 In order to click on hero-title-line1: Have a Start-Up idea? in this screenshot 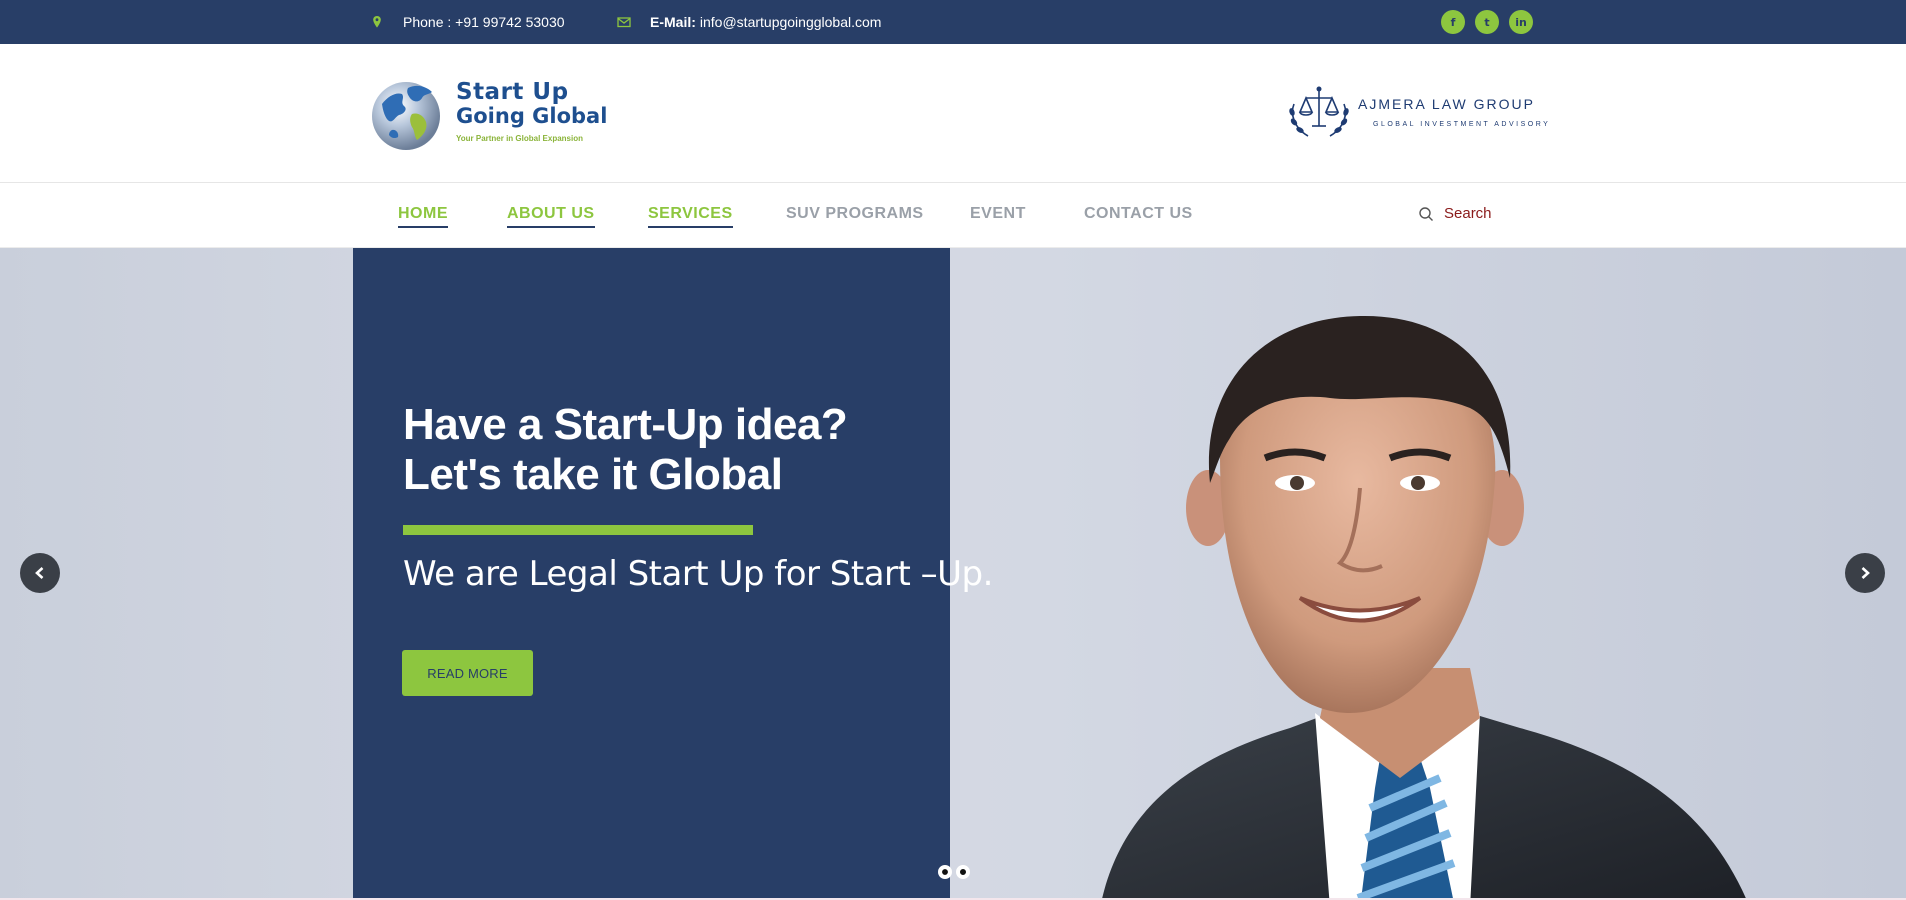, I will do `click(625, 424)`.